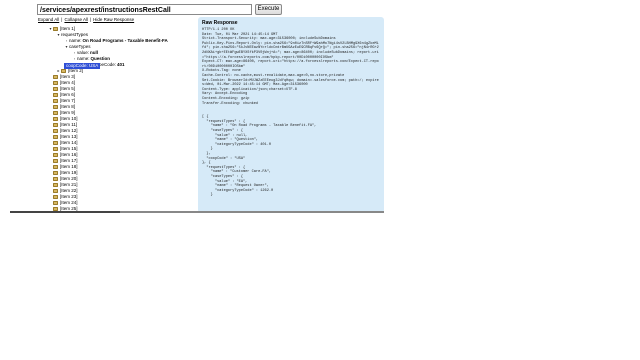 This screenshot has height=360, width=640. I want to click on scrollbar-thumb, so click(65, 212).